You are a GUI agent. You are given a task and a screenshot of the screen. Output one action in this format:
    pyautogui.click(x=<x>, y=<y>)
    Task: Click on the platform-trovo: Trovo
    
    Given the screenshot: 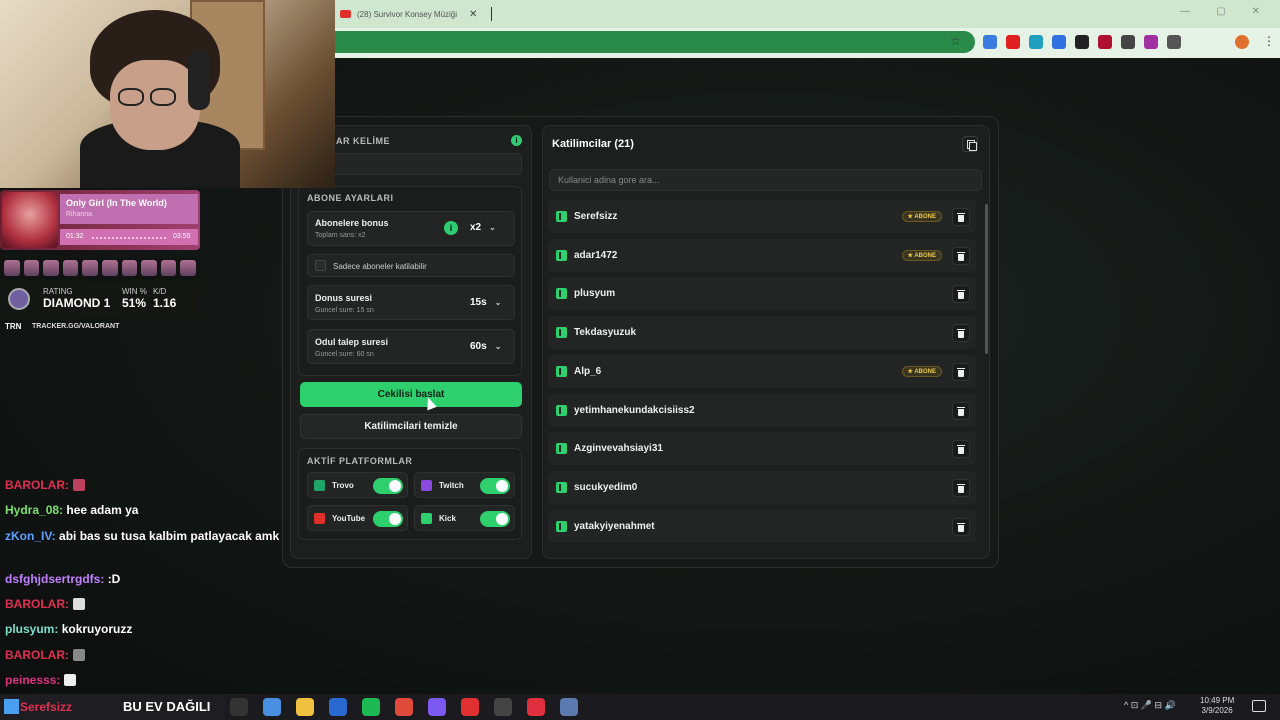 What is the action you would take?
    pyautogui.click(x=357, y=485)
    